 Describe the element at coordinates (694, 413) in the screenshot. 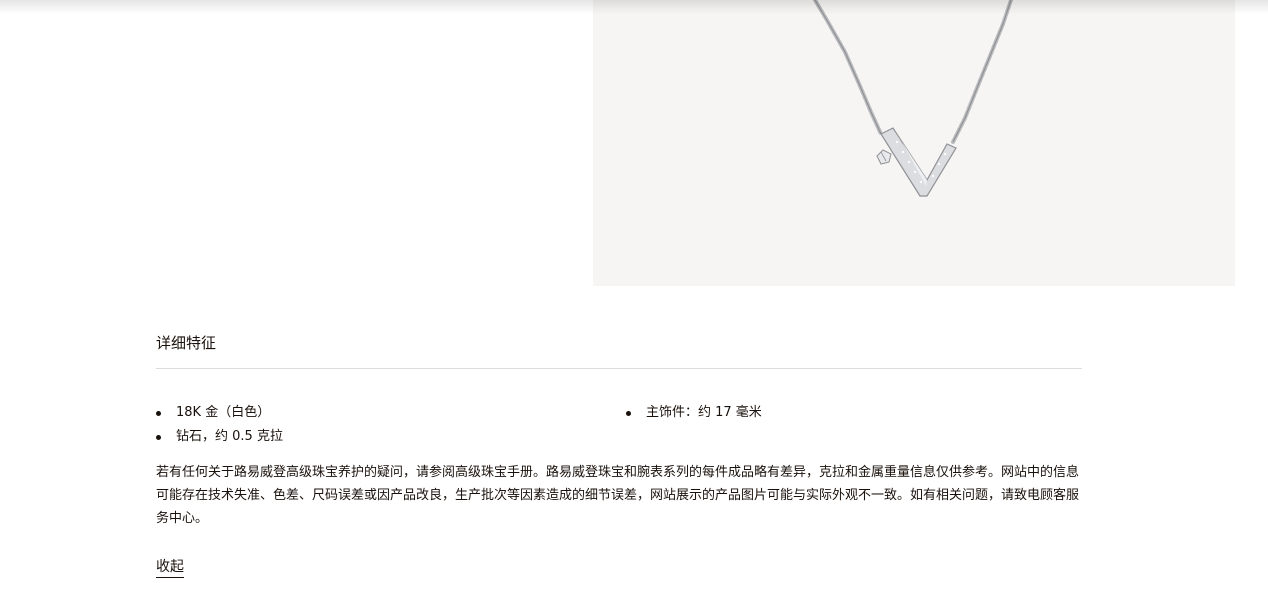

I see `feature-item: 主饰件：约 17 毫米` at that location.